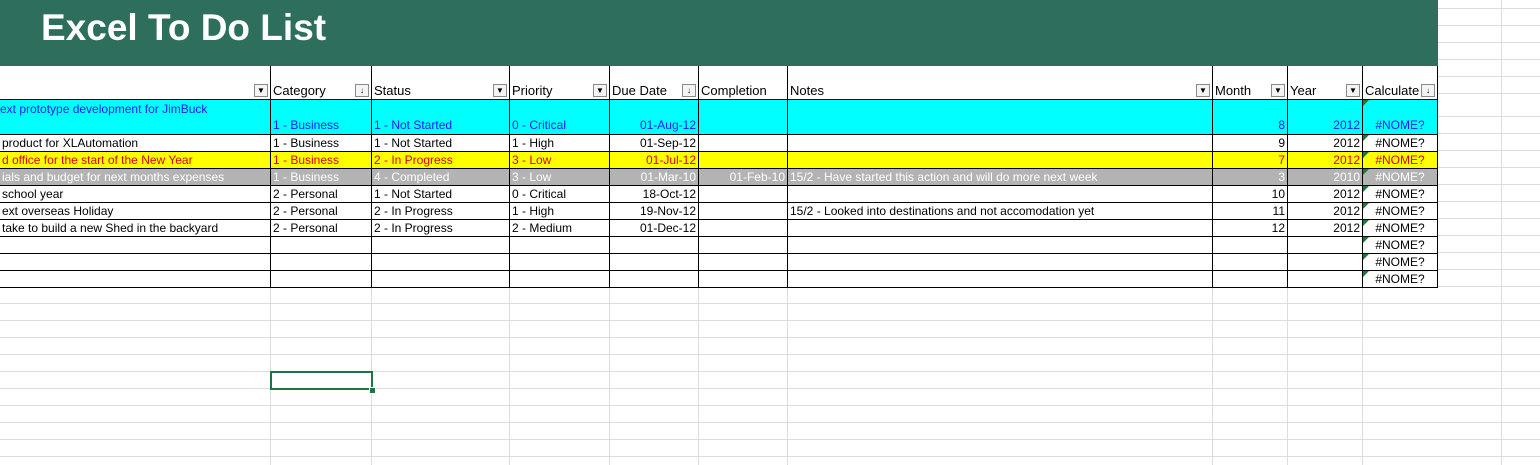 Image resolution: width=1540 pixels, height=465 pixels. Describe the element at coordinates (1250, 228) in the screenshot. I see `cell-month: 12` at that location.